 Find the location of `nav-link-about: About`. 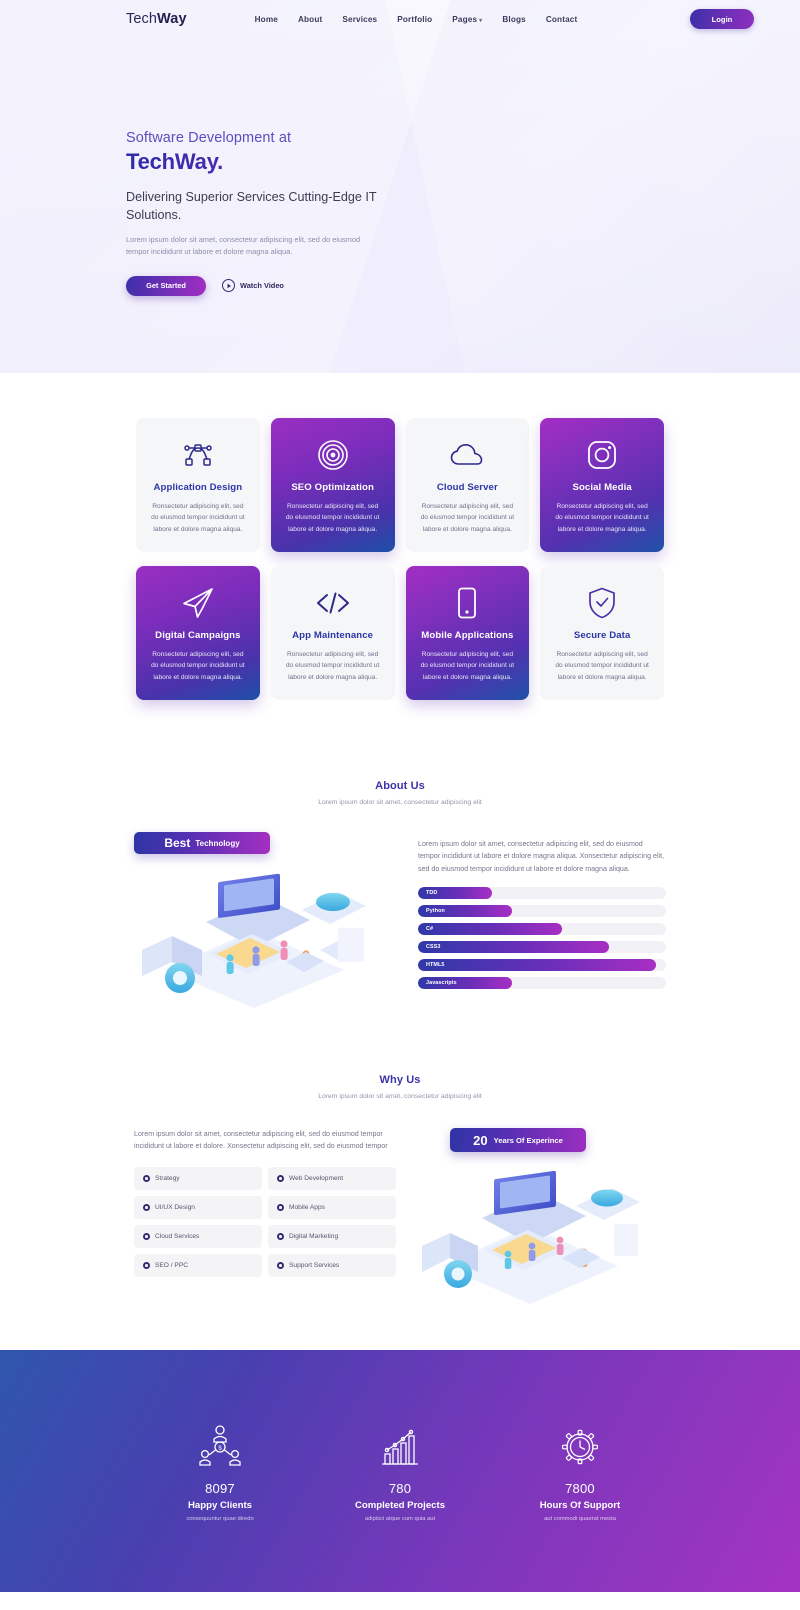

nav-link-about: About is located at coordinates (310, 19).